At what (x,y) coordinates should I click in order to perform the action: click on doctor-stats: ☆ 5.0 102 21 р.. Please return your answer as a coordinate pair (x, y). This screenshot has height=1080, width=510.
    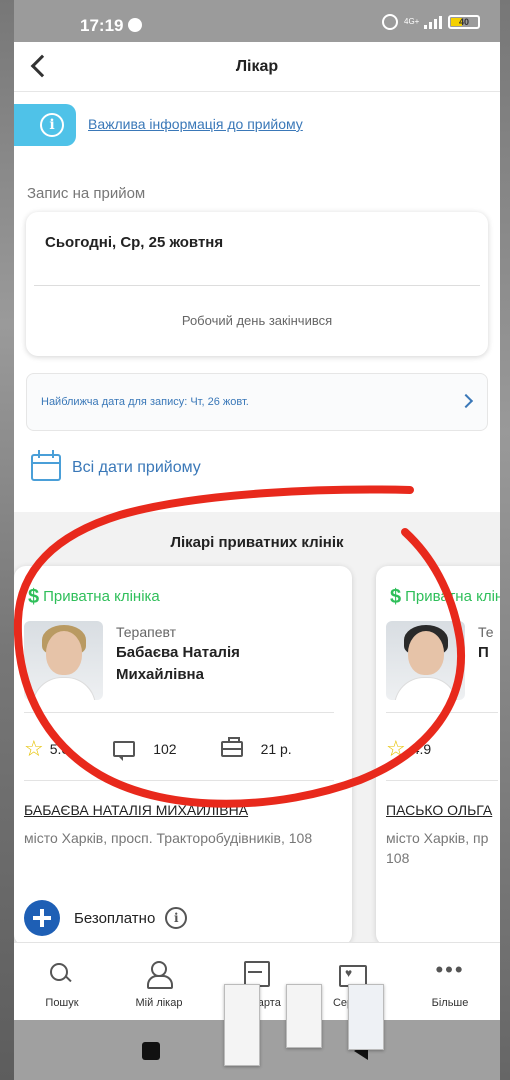
    Looking at the image, I should click on (158, 749).